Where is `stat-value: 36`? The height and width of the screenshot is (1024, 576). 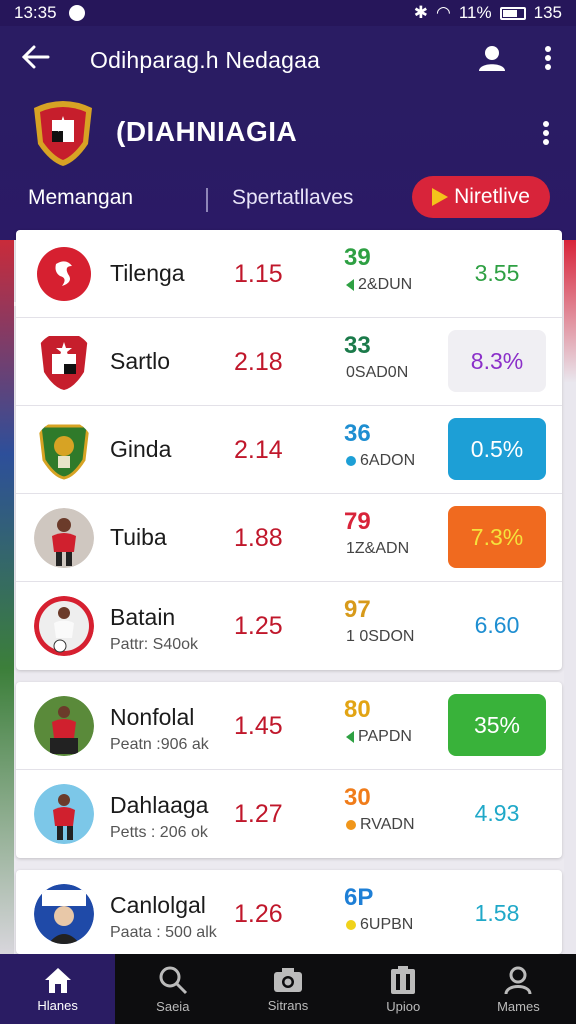
stat-value: 36 is located at coordinates (357, 433).